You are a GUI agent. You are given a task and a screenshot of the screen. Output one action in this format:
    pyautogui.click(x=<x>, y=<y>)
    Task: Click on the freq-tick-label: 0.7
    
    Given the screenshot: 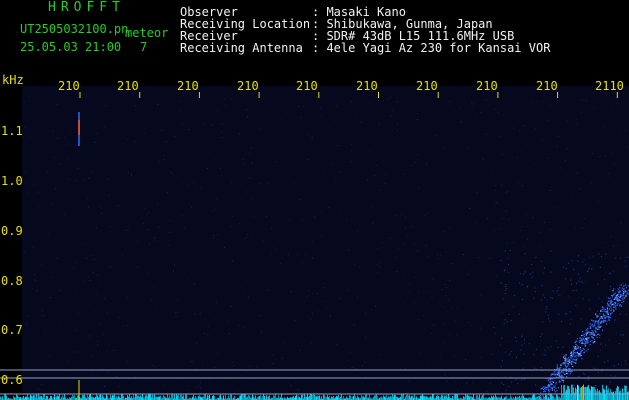 What is the action you would take?
    pyautogui.click(x=12, y=330)
    